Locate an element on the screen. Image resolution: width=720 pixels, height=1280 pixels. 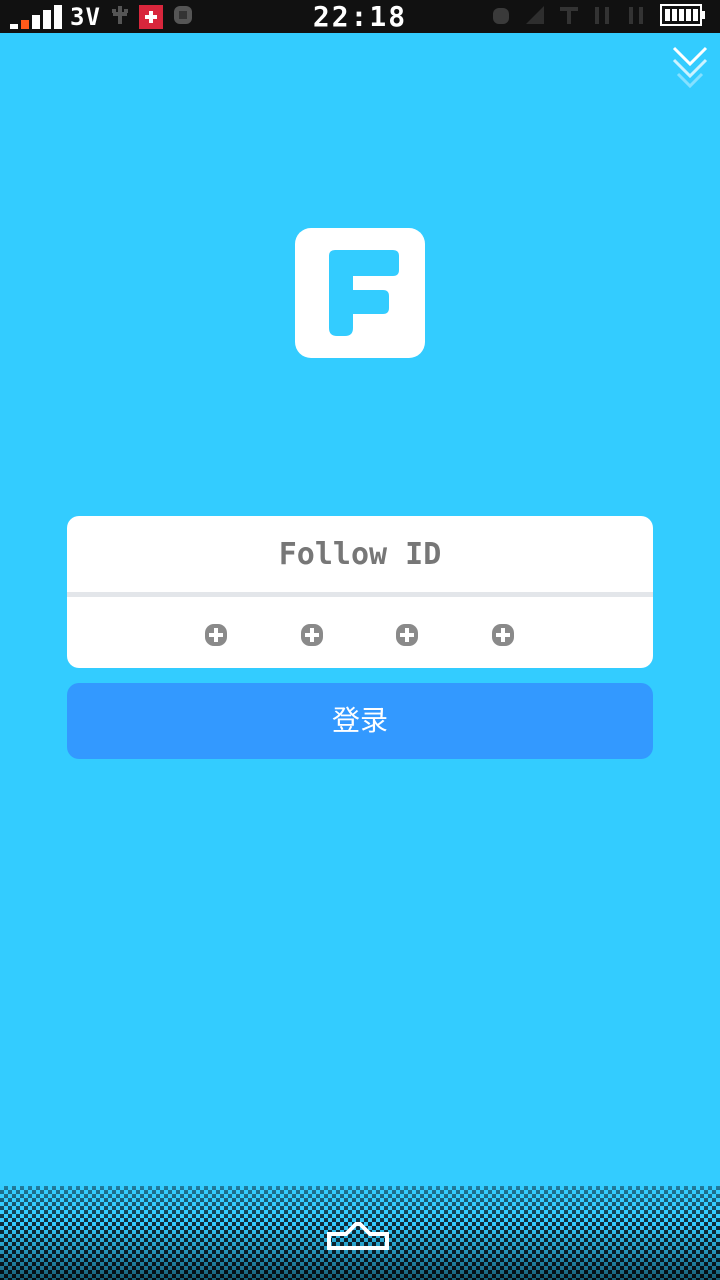
vibrate-icon is located at coordinates (569, 17).